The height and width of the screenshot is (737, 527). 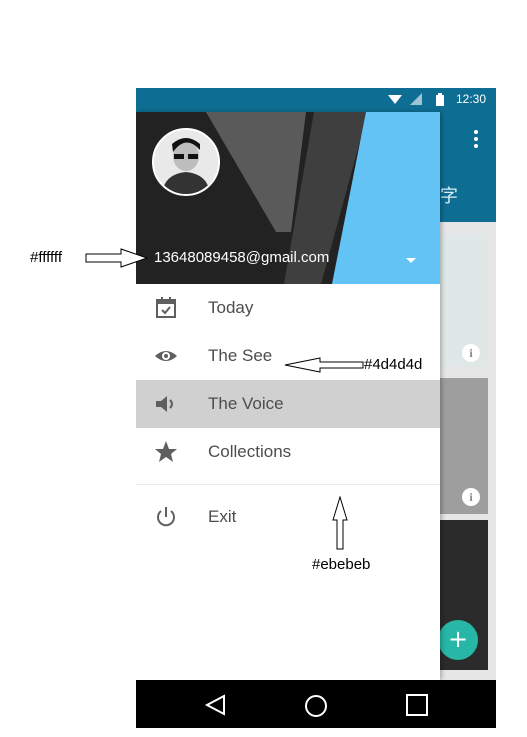 I want to click on wifi-icon, so click(x=395, y=99).